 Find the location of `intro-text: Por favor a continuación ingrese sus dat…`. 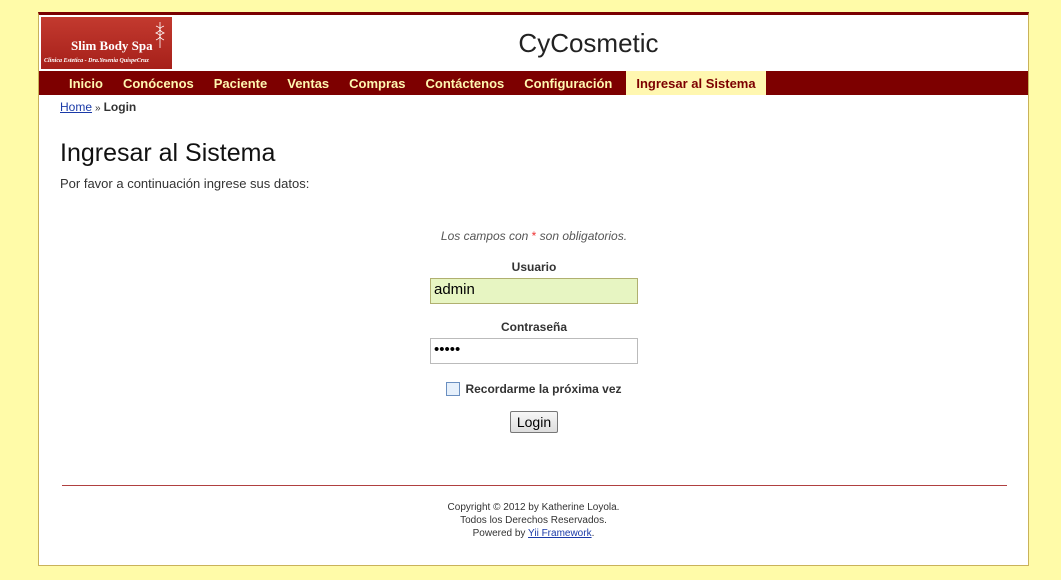

intro-text: Por favor a continuación ingrese sus dat… is located at coordinates (185, 183).